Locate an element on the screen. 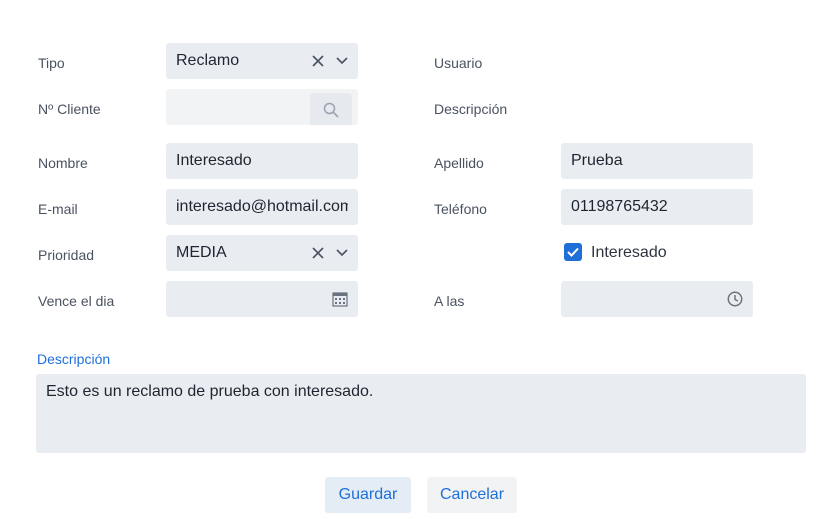 The width and height of the screenshot is (826, 519). search-icon is located at coordinates (331, 110).